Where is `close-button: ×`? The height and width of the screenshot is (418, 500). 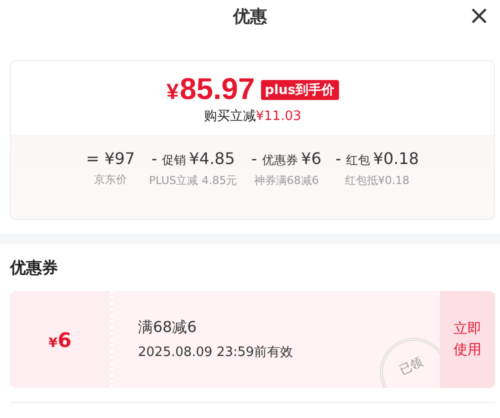
close-button: × is located at coordinates (479, 16).